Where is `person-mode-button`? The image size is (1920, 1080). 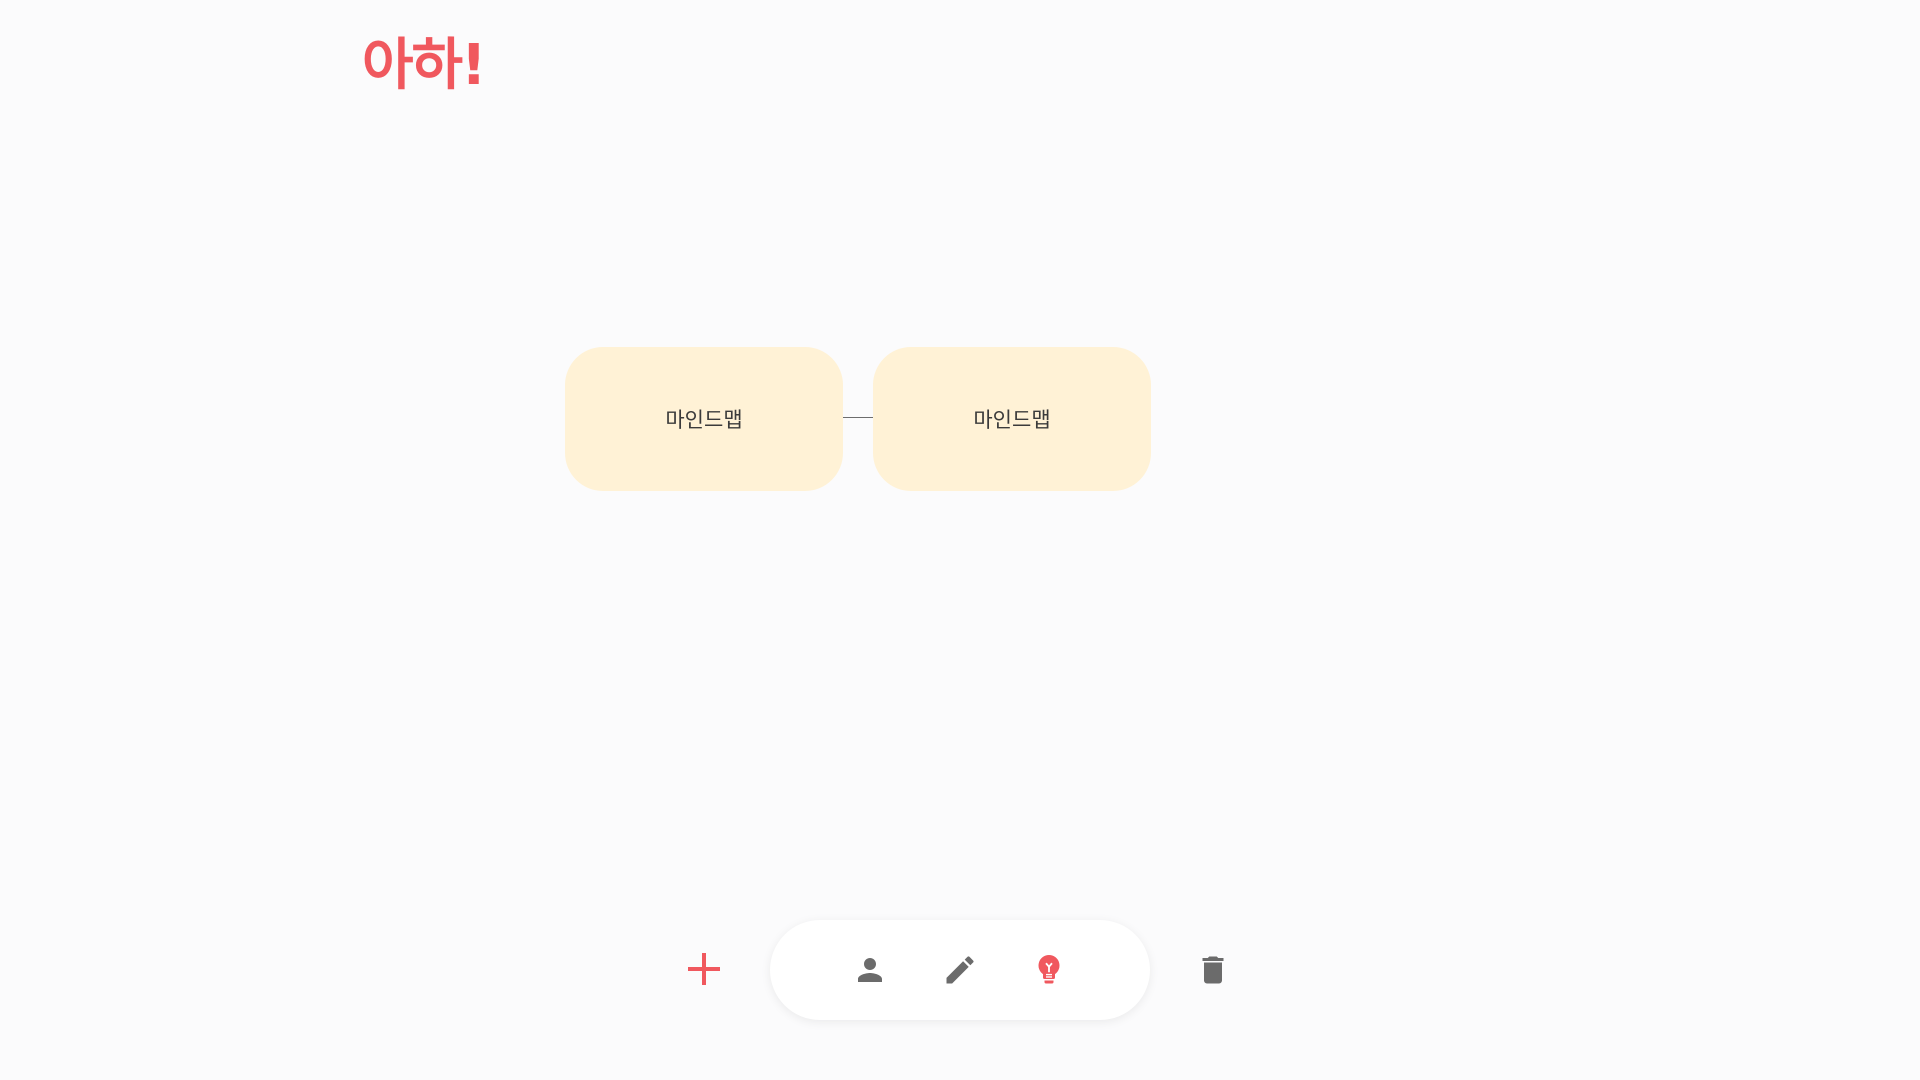 person-mode-button is located at coordinates (870, 970).